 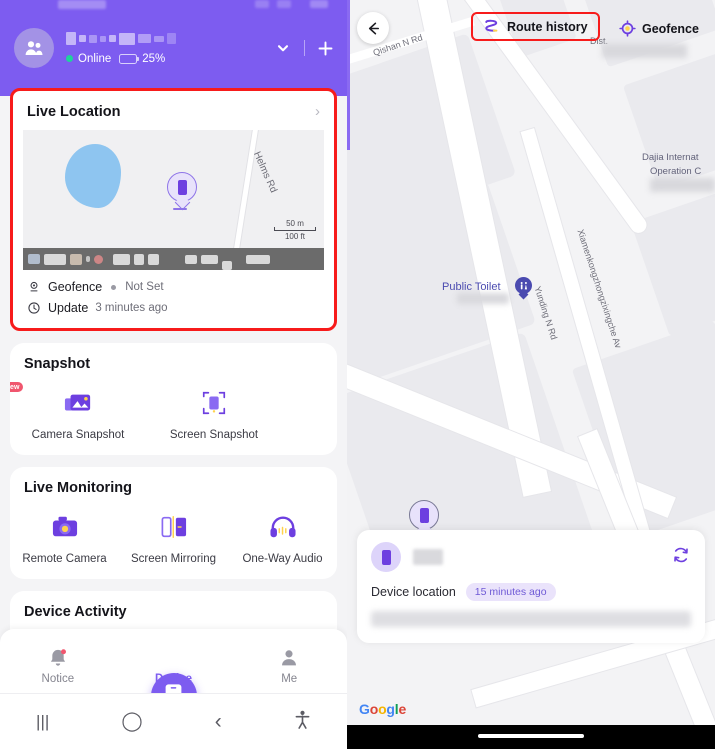 I want to click on refresh-icon, so click(x=681, y=554).